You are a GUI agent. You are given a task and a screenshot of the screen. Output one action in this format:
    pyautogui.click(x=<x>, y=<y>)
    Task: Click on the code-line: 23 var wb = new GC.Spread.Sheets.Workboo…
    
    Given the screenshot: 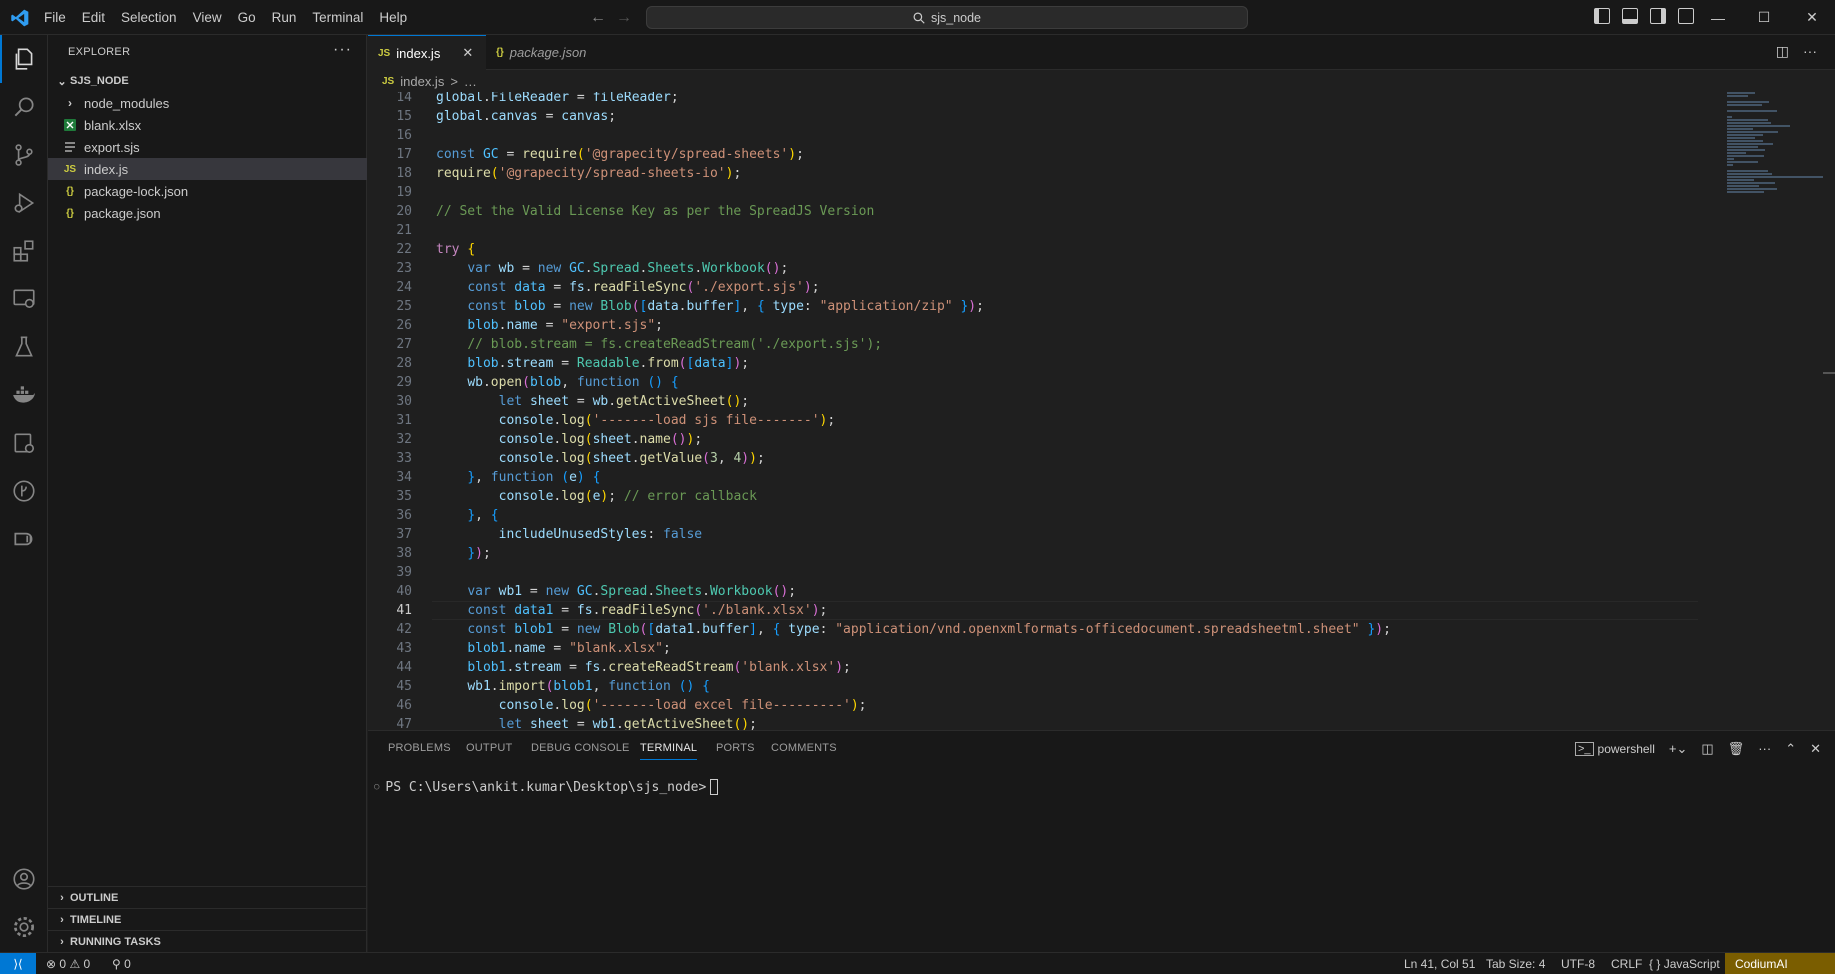 What is the action you would take?
    pyautogui.click(x=1033, y=268)
    